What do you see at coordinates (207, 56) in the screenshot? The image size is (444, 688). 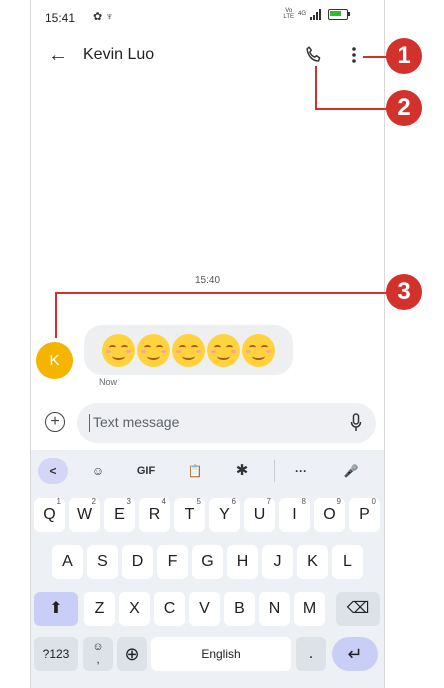 I see `app-bar: ← Kevin Luo` at bounding box center [207, 56].